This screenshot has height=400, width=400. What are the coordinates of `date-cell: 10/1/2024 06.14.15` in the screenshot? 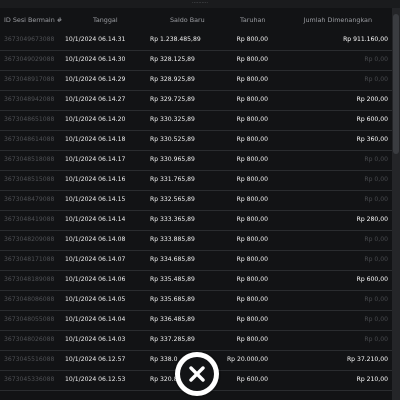 It's located at (95, 199).